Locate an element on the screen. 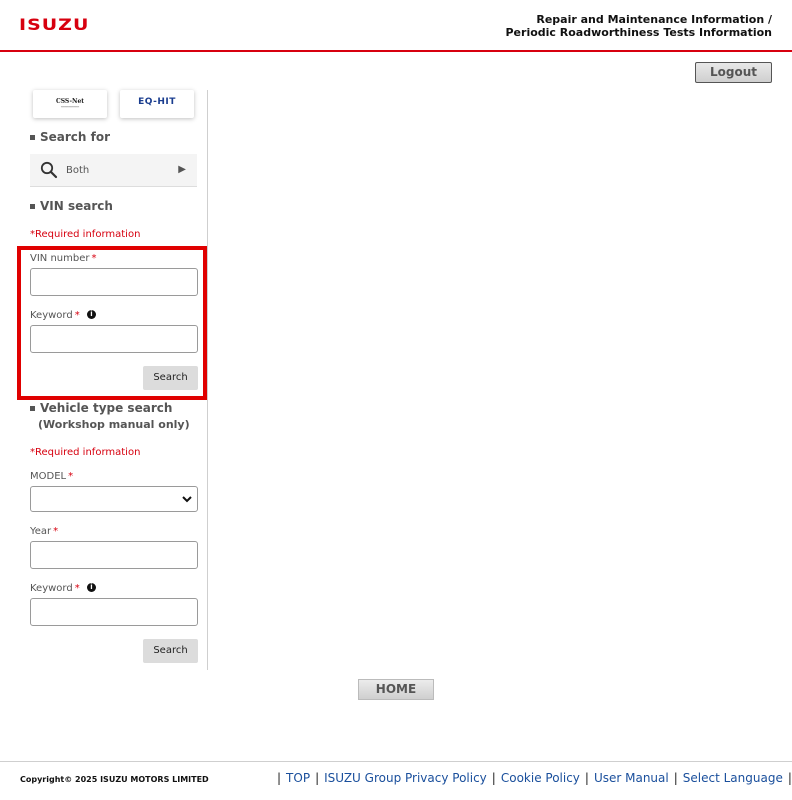 This screenshot has width=792, height=800. vehicle-search-button: Search is located at coordinates (170, 651).